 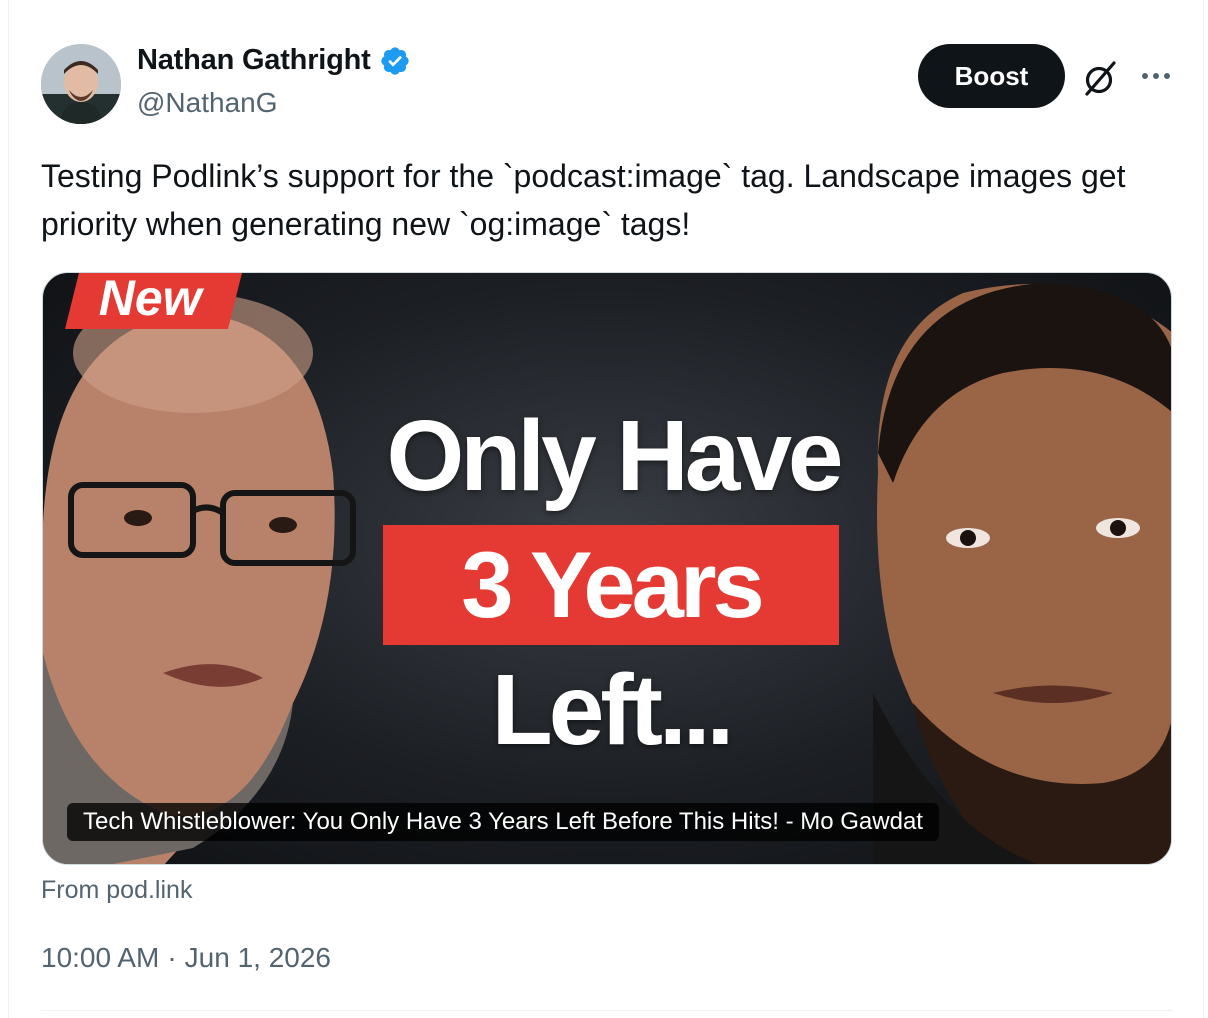 What do you see at coordinates (154, 301) in the screenshot?
I see `new-badge: New` at bounding box center [154, 301].